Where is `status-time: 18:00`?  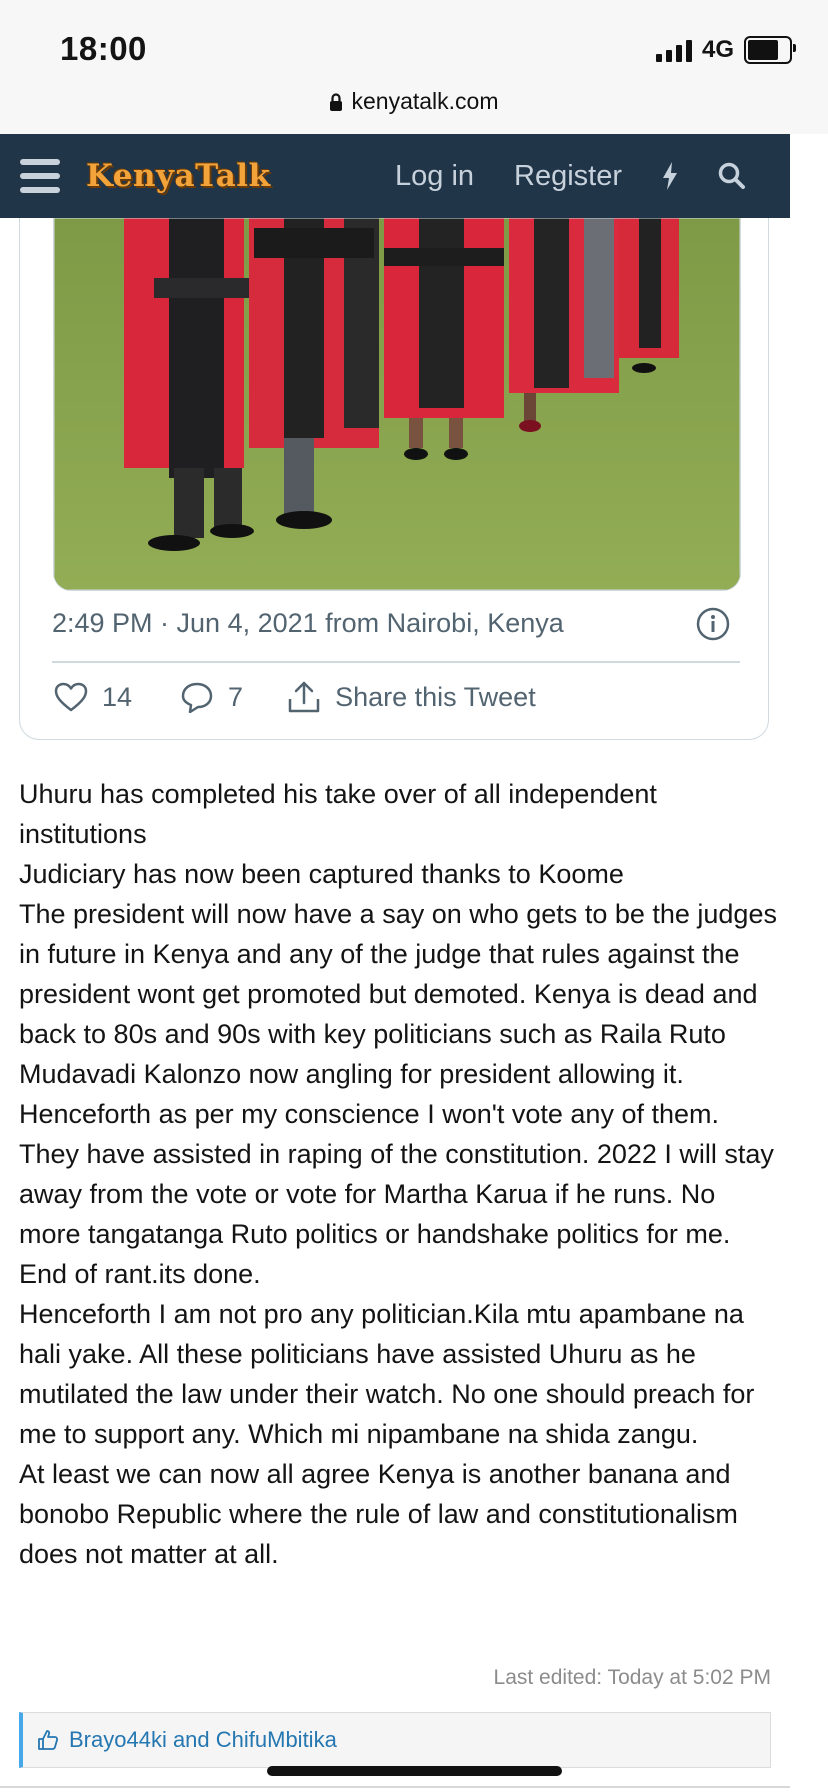
status-time: 18:00 is located at coordinates (103, 48).